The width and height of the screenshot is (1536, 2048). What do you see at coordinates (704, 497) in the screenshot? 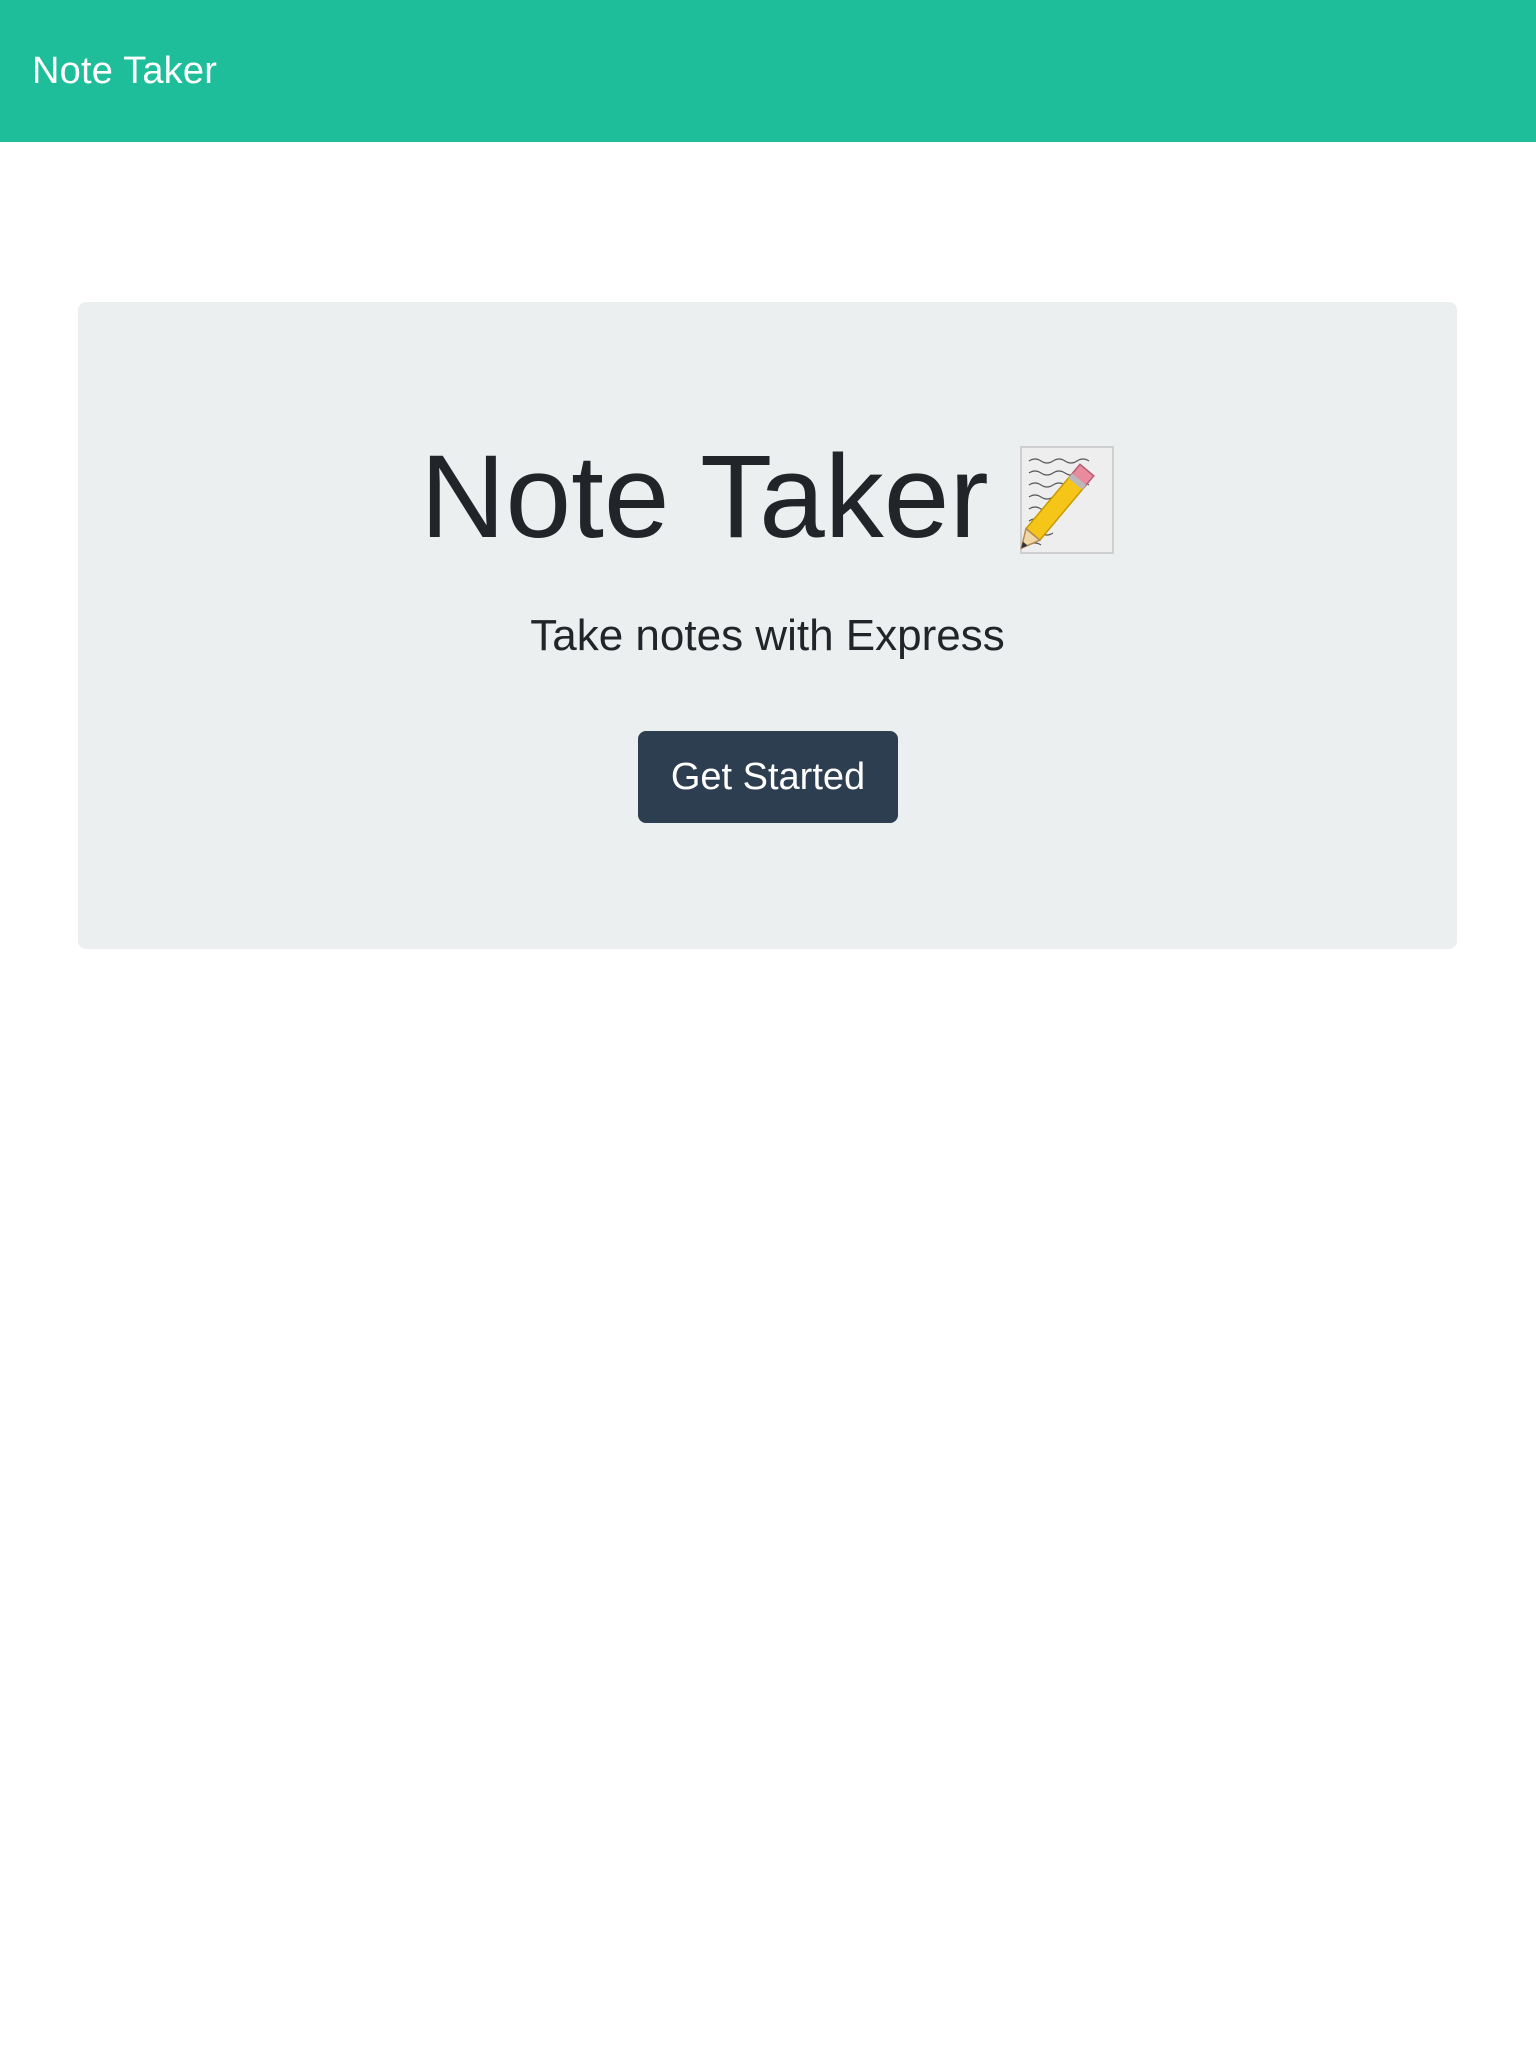
I see `page-title: Note Taker` at bounding box center [704, 497].